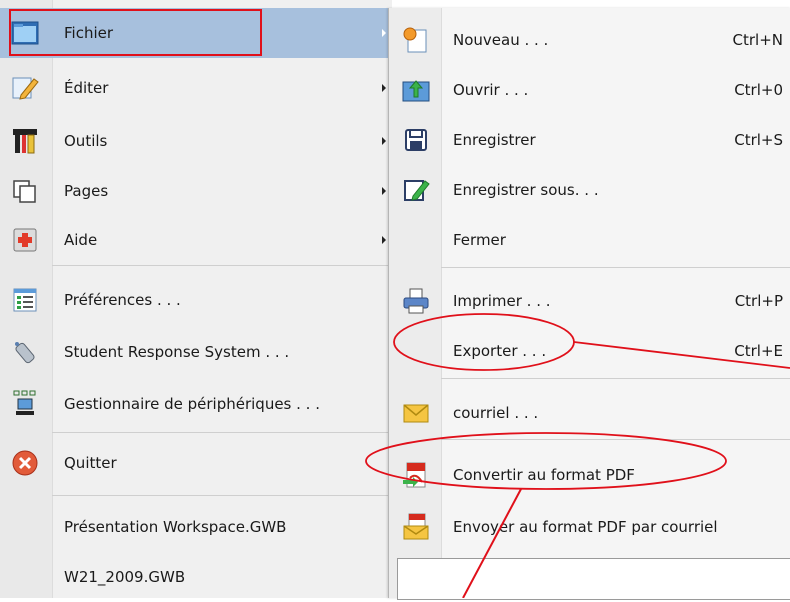 The height and width of the screenshot is (602, 790). Describe the element at coordinates (500, 351) in the screenshot. I see `submenu-item-label: Exporter . . .` at that location.